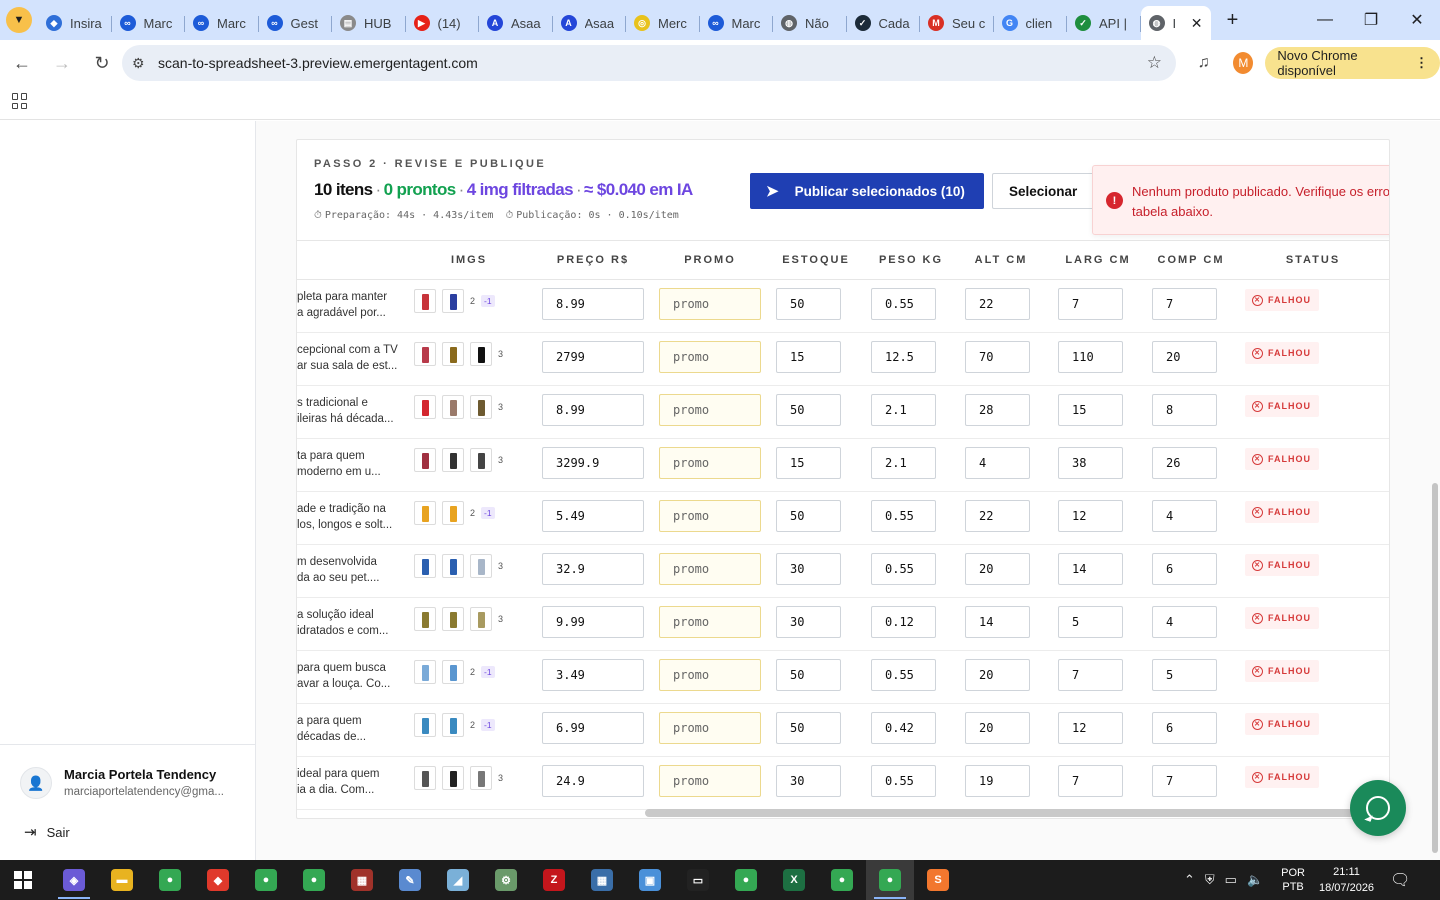  What do you see at coordinates (997, 463) in the screenshot?
I see `height-input: 4` at bounding box center [997, 463].